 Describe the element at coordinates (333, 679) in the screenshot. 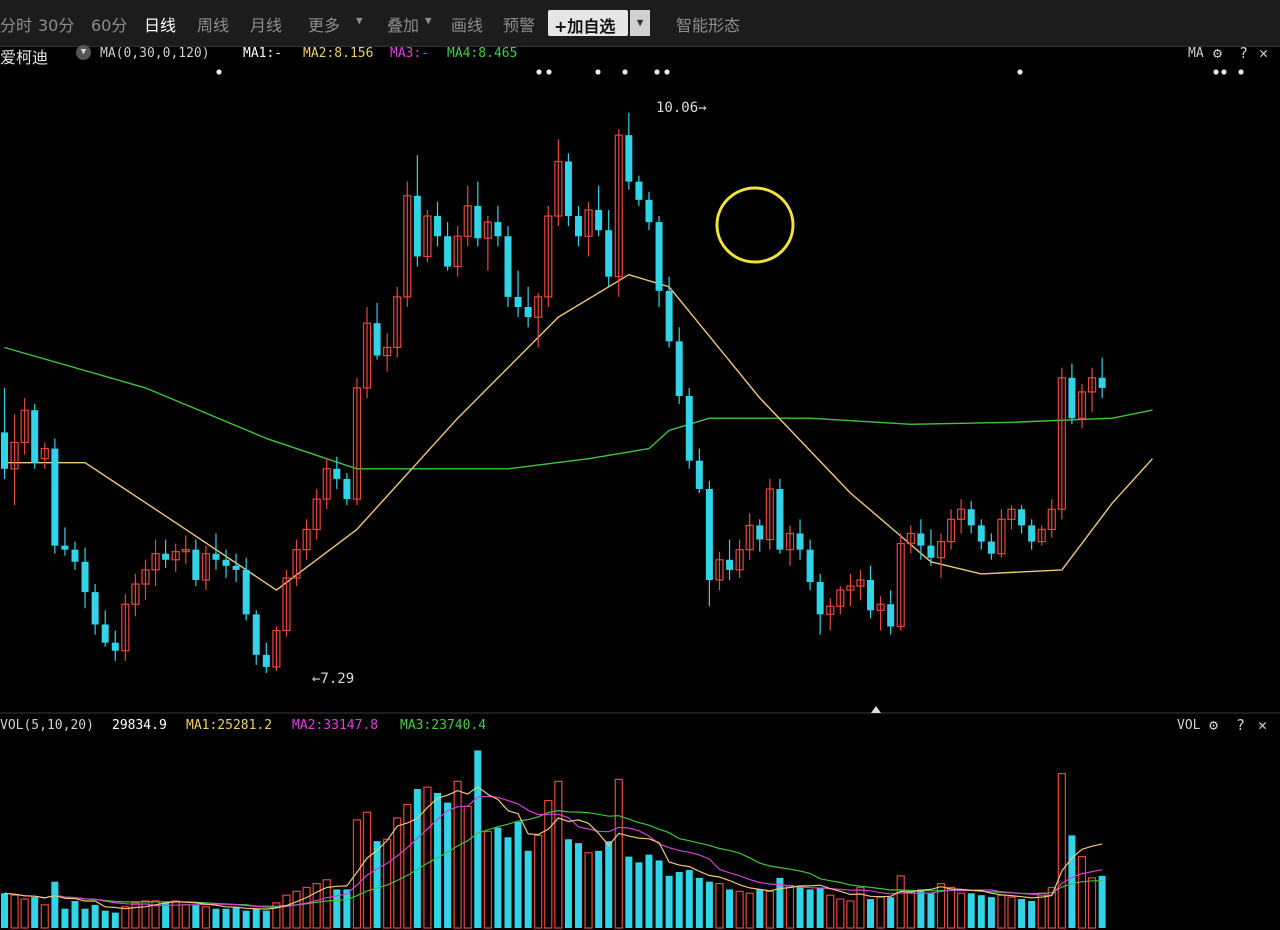

I see `low-price-label: ←7.29` at that location.